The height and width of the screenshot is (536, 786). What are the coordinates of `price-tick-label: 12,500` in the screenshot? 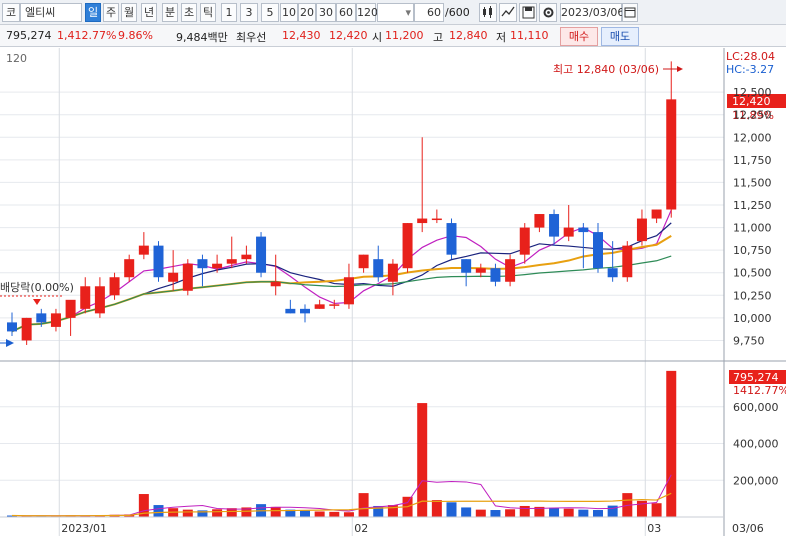 It's located at (752, 92).